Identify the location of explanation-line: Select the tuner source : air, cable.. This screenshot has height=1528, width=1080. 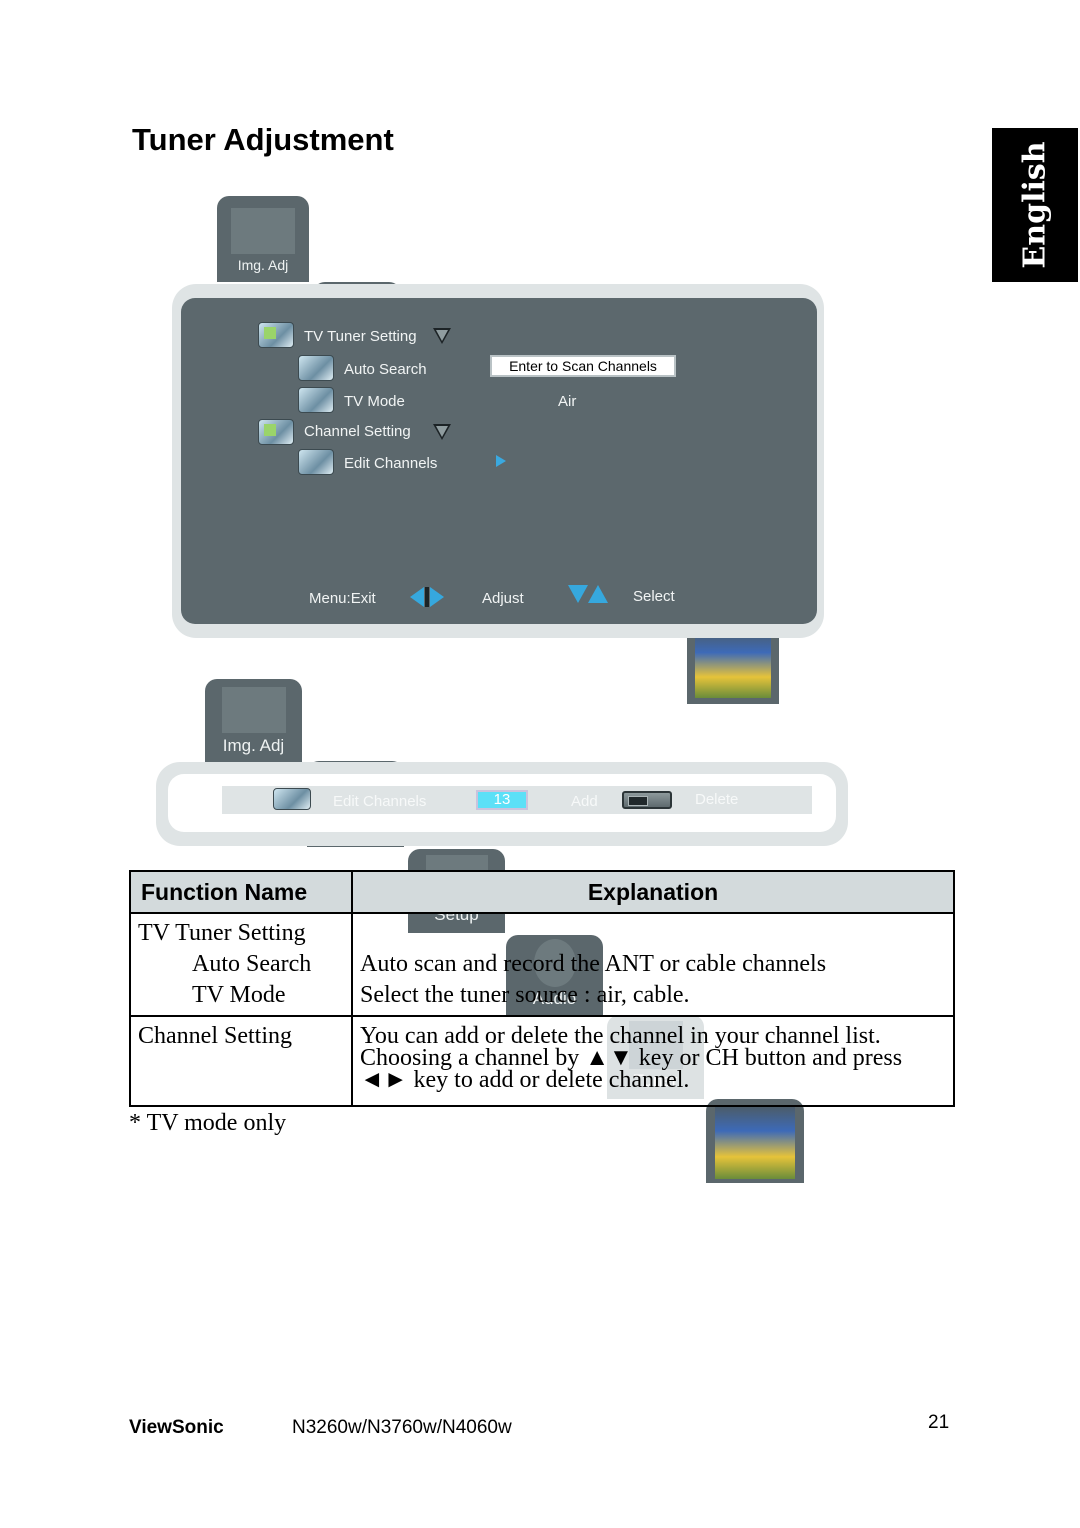
(525, 995).